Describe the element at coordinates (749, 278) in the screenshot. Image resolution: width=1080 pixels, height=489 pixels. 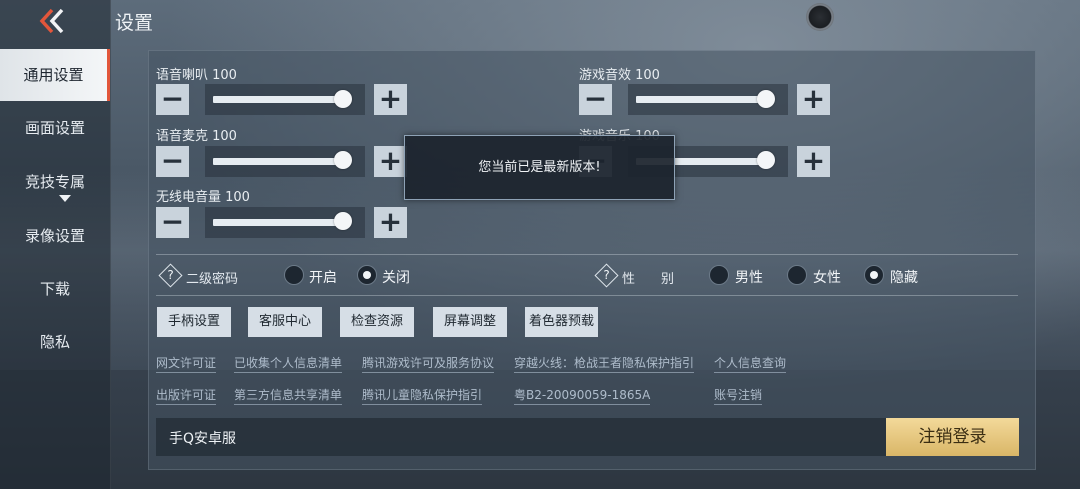
I see `radio-gender-male-label: 男性` at that location.